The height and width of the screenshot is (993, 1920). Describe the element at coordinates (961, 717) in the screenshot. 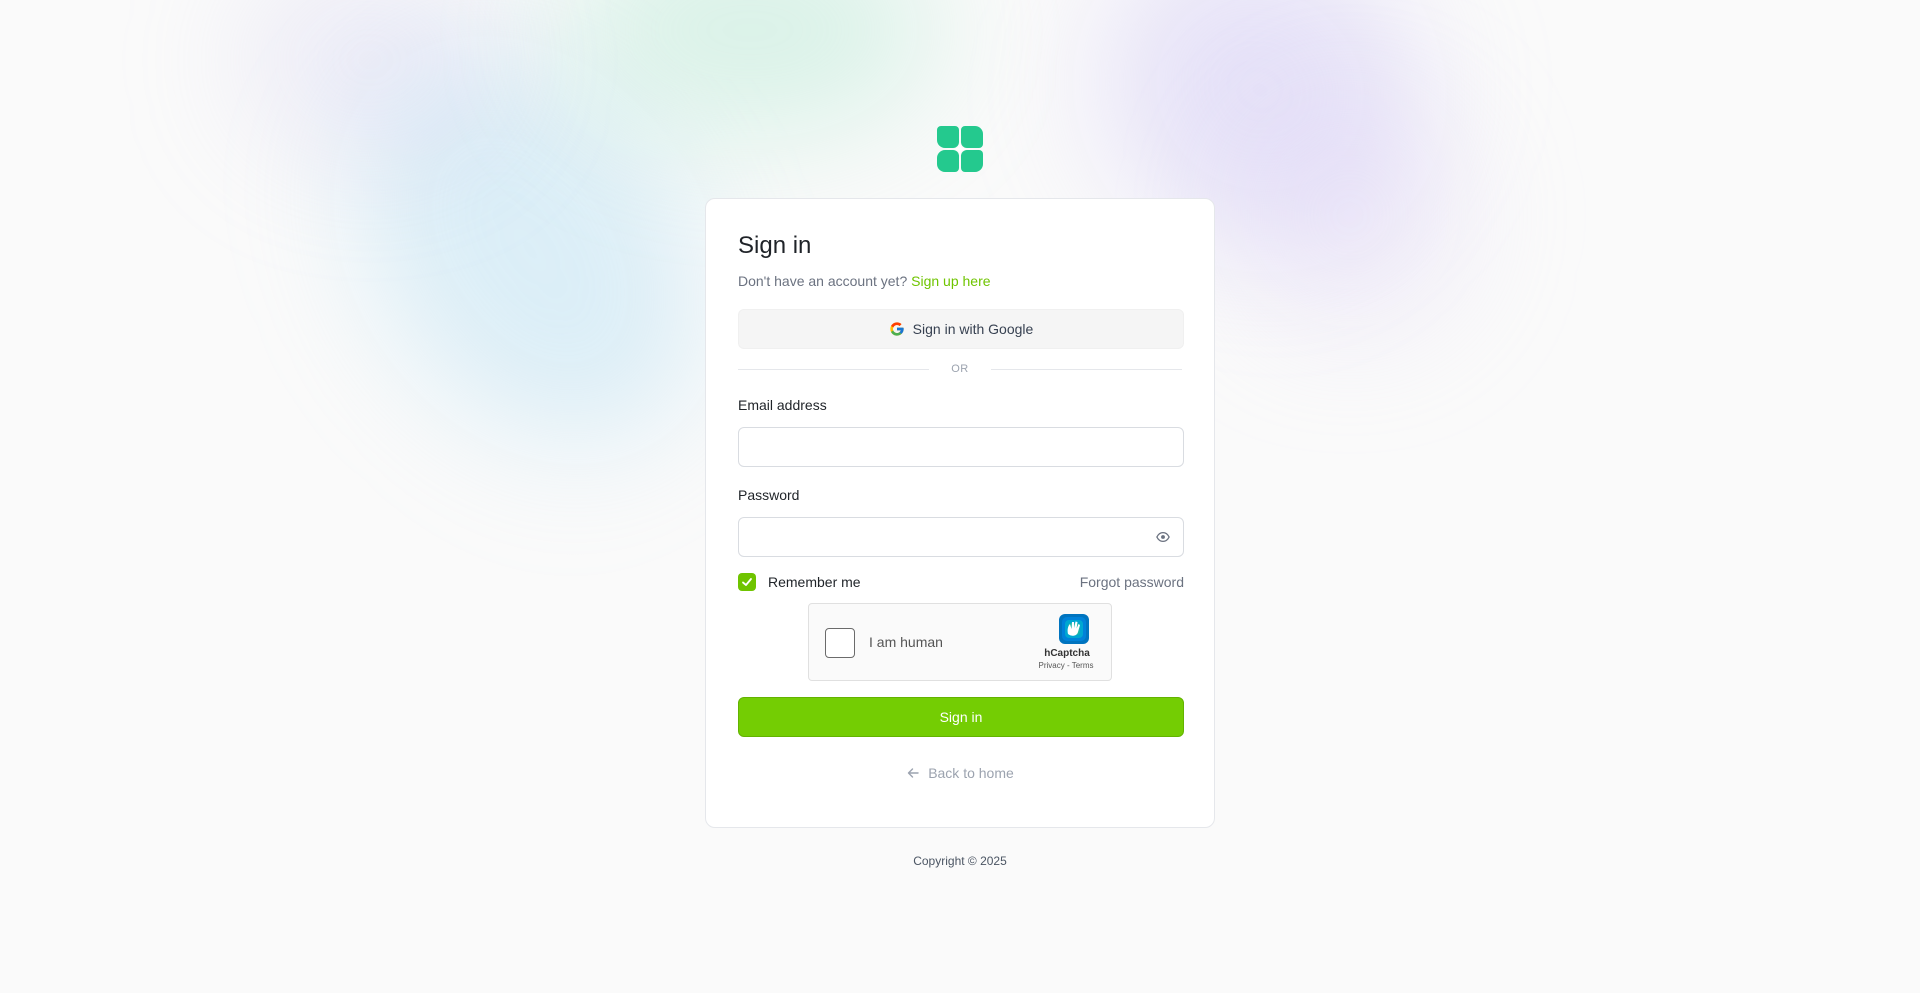

I see `signin-button: Sign in` at that location.